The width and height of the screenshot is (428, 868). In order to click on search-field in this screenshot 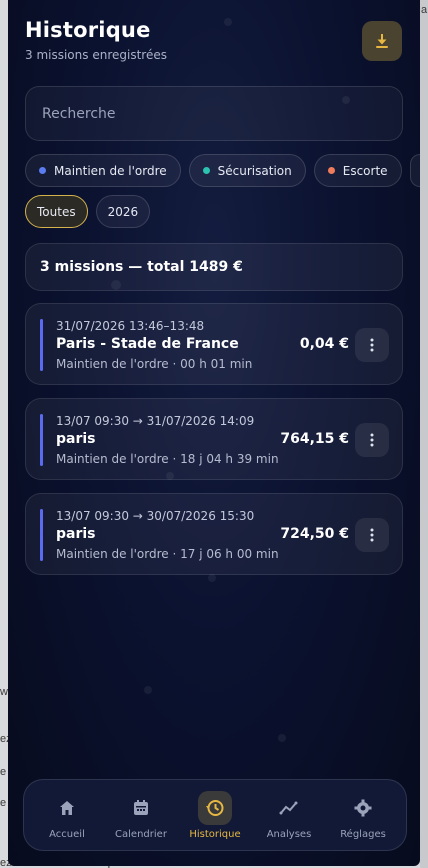, I will do `click(214, 113)`.